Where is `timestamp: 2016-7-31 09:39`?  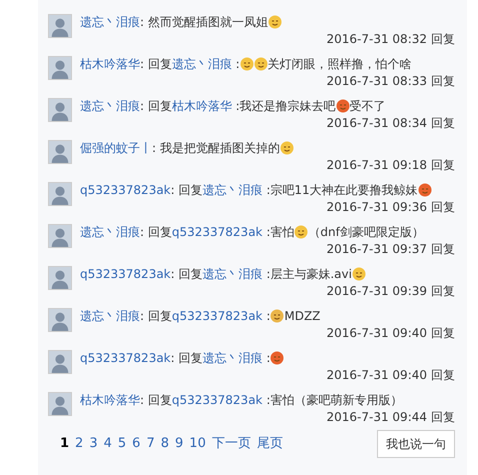
timestamp: 2016-7-31 09:39 is located at coordinates (376, 291).